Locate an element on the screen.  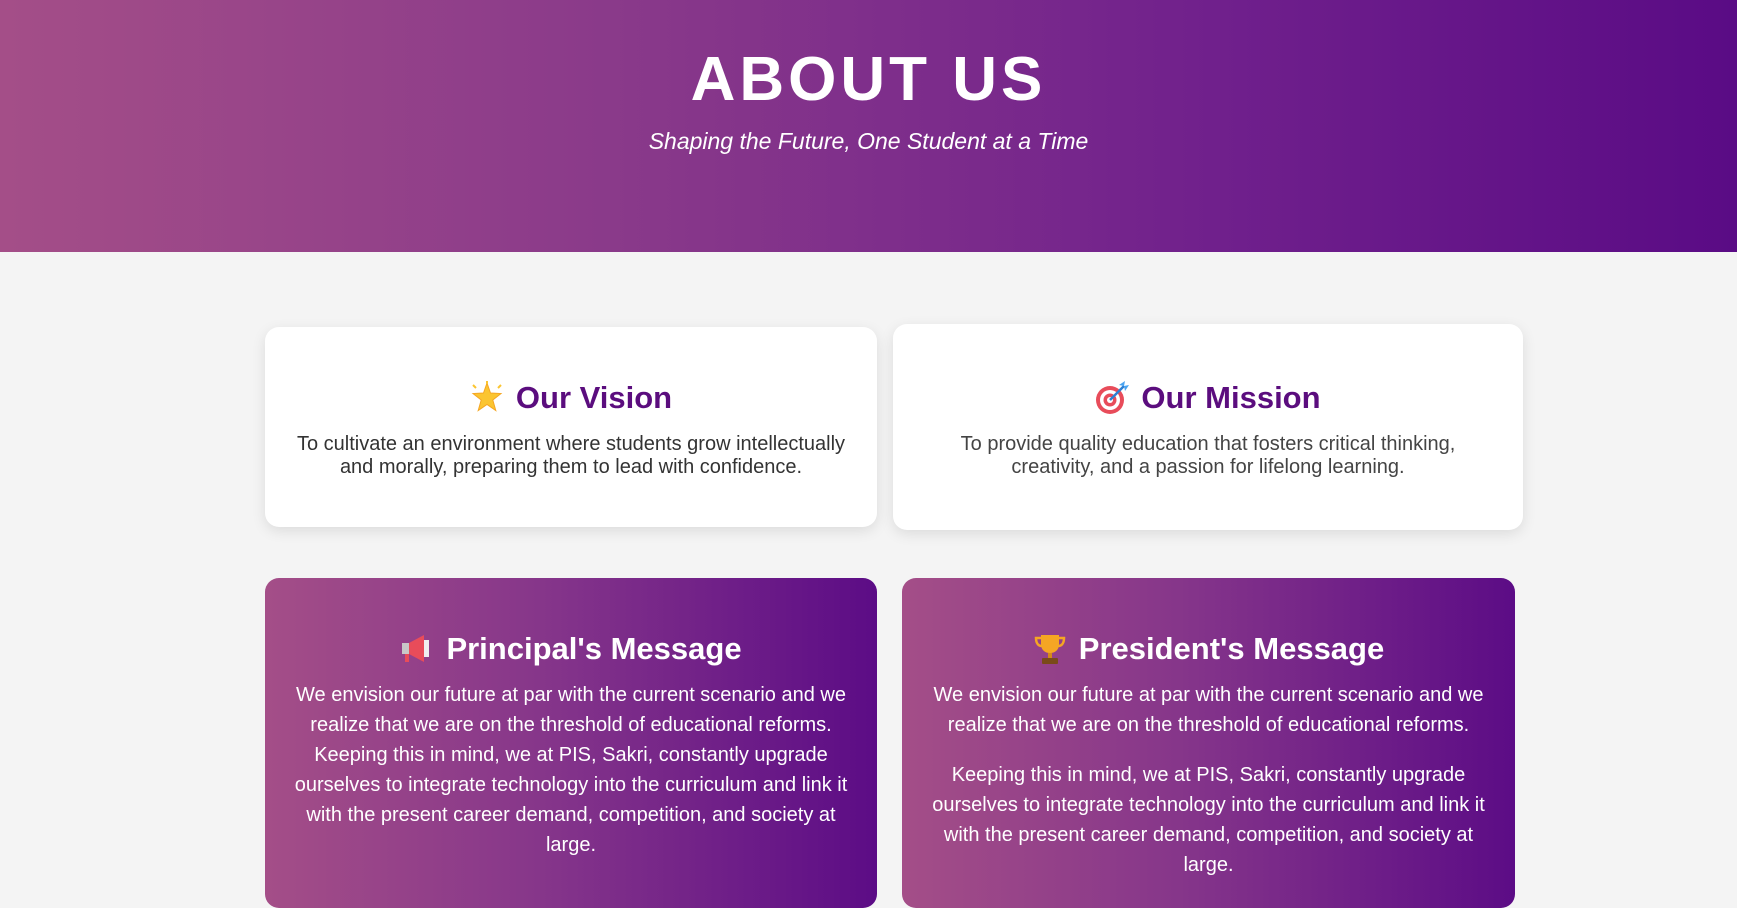
president-heading: President's Message is located at coordinates (1208, 649).